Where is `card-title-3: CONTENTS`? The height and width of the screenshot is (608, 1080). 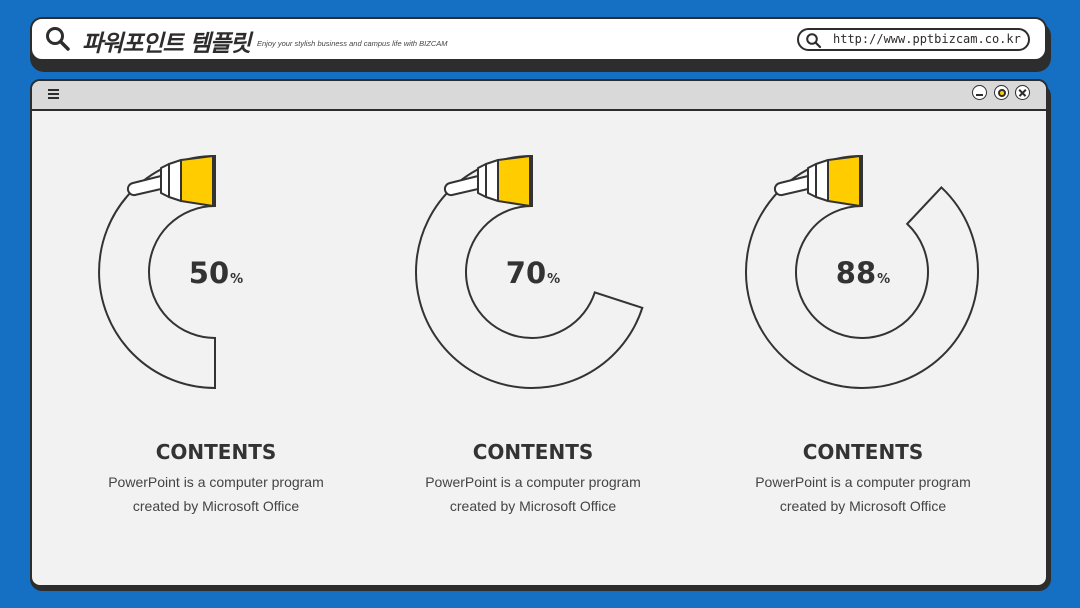
card-title-3: CONTENTS is located at coordinates (863, 452).